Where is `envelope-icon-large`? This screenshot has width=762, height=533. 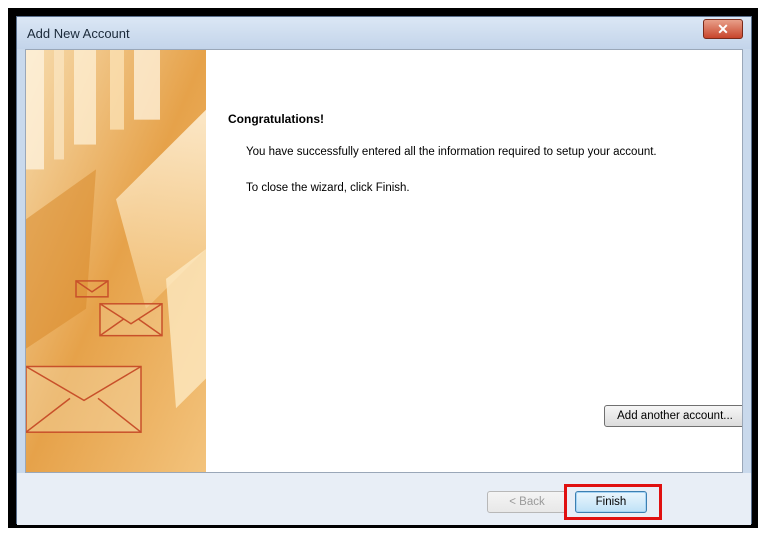
envelope-icon-large is located at coordinates (84, 399).